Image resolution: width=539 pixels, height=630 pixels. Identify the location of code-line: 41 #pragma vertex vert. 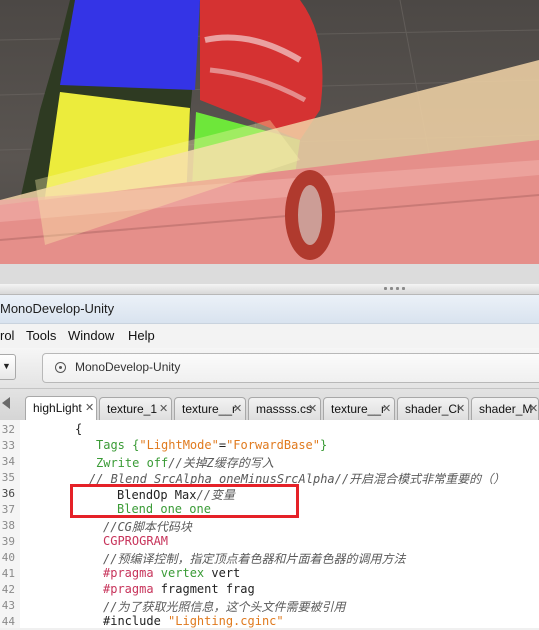
(269, 574).